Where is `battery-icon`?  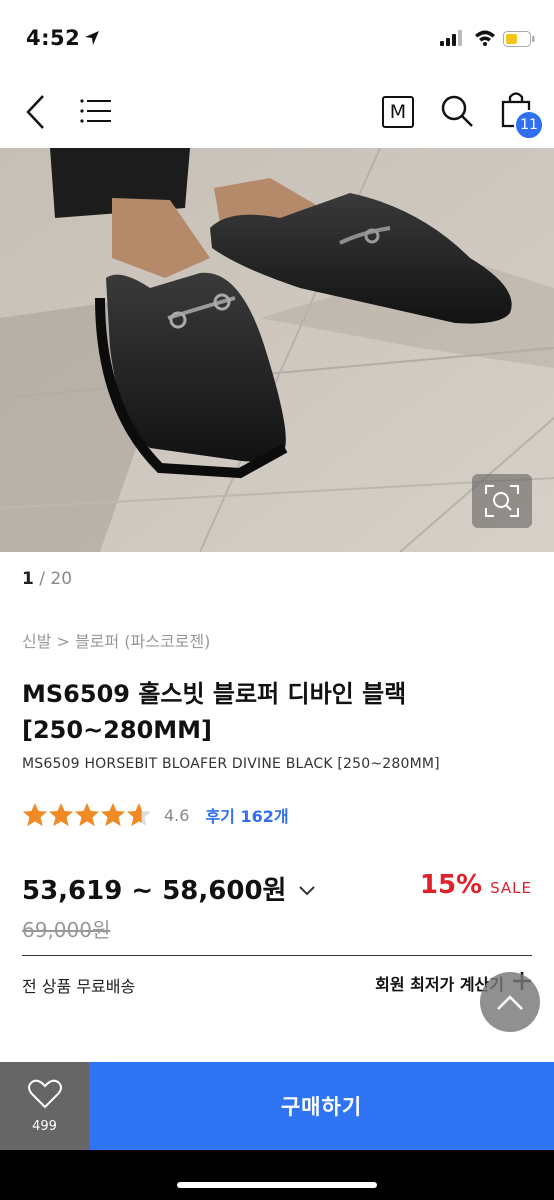
battery-icon is located at coordinates (519, 41).